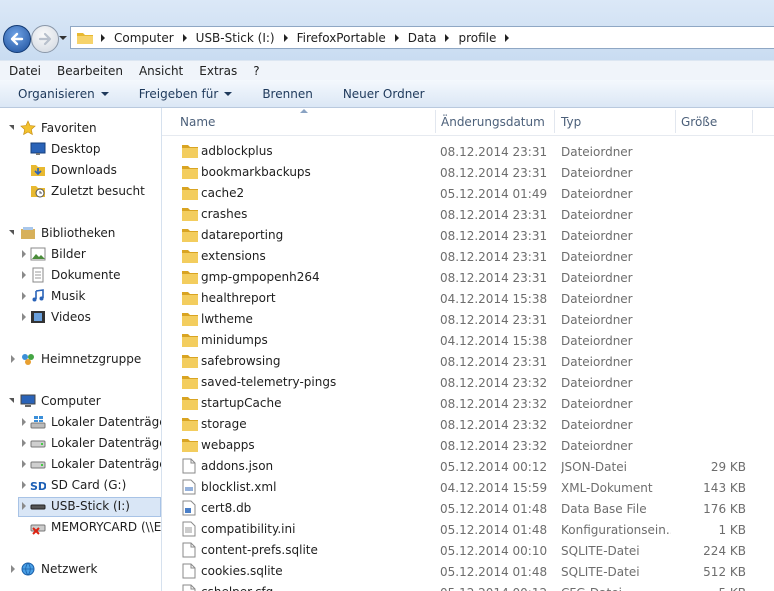  I want to click on nav-music: Musik, so click(58, 296).